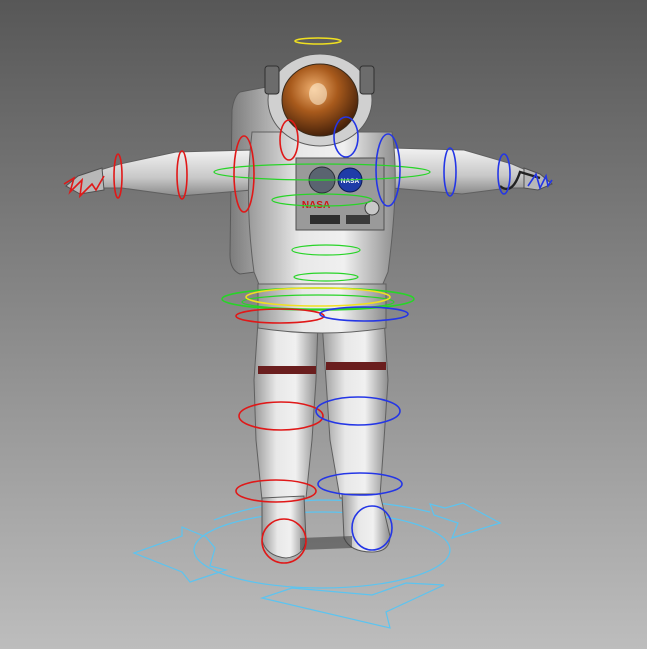 Image resolution: width=647 pixels, height=649 pixels. Describe the element at coordinates (322, 510) in the screenshot. I see `root-control-arrow-top-left` at that location.